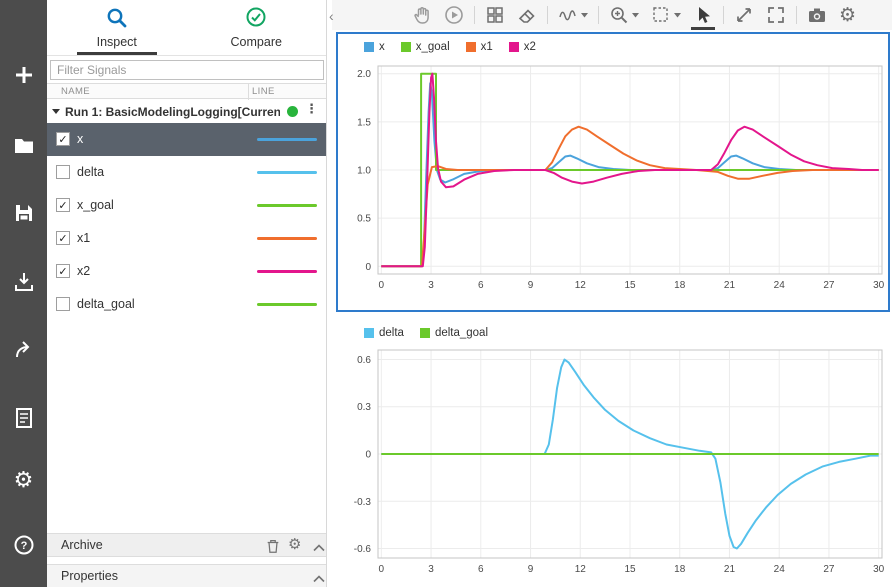 The width and height of the screenshot is (892, 587). Describe the element at coordinates (23, 418) in the screenshot. I see `create-report-button` at that location.